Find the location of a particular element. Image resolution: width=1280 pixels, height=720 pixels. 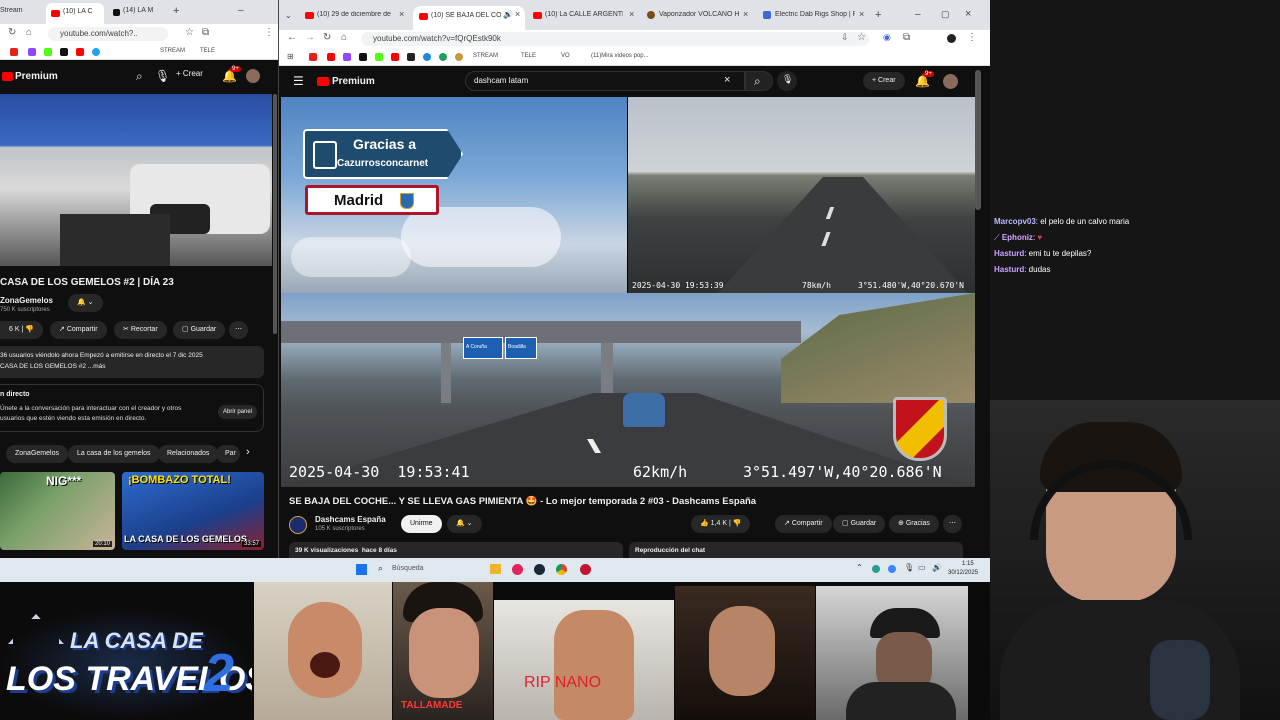

chevron-right-icon: › is located at coordinates (248, 452).